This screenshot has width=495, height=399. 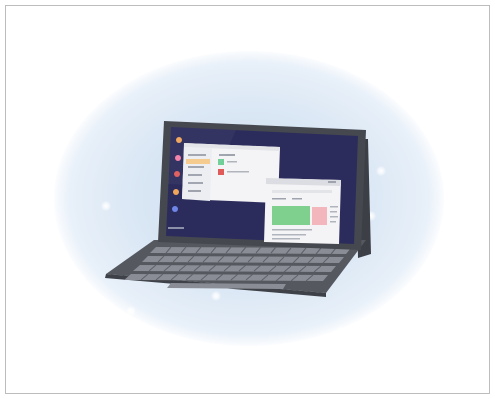 I want to click on taskbar-label, so click(x=176, y=228).